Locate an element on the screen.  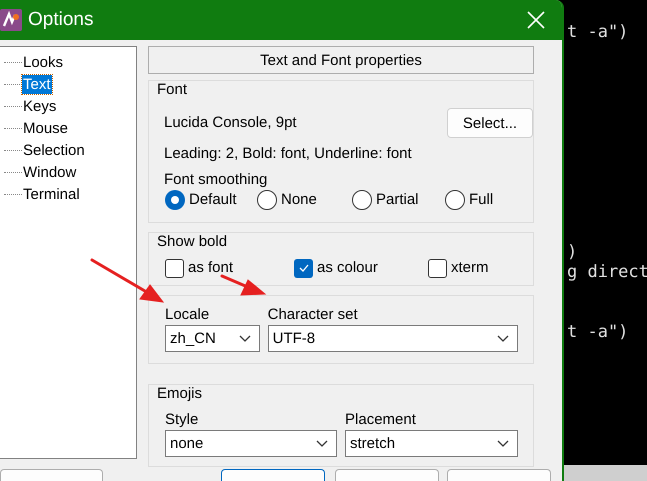
checkbox-option: as font is located at coordinates (229, 268).